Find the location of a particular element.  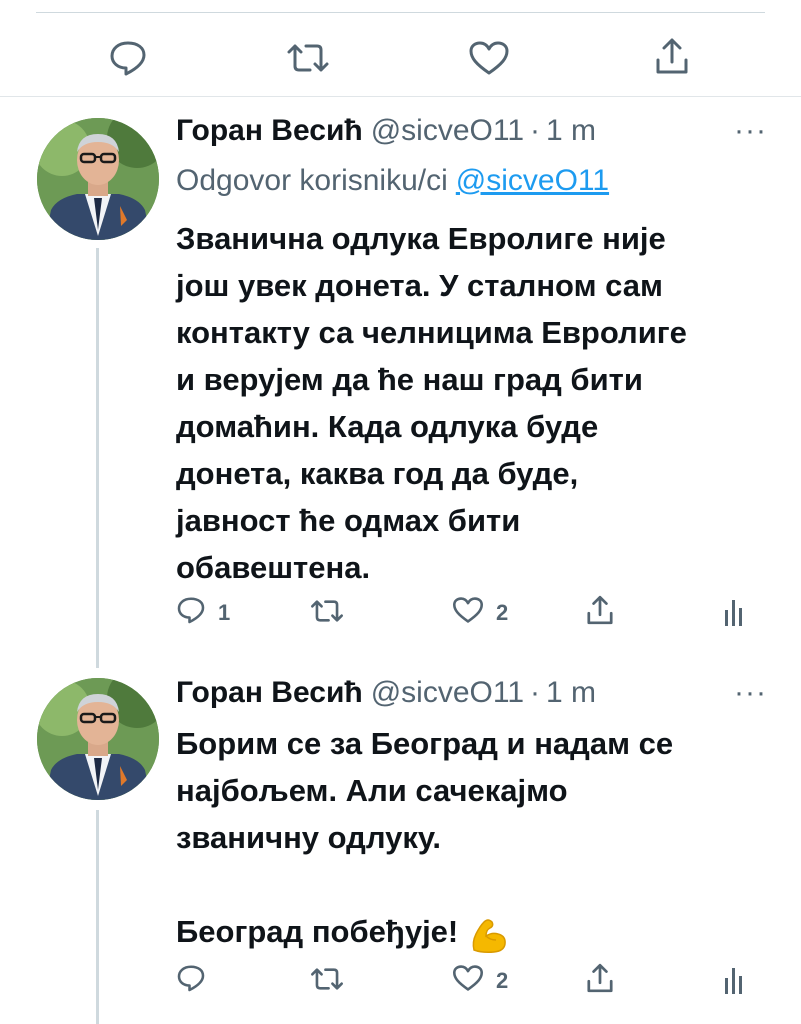

reply-button: 1 is located at coordinates (203, 613).